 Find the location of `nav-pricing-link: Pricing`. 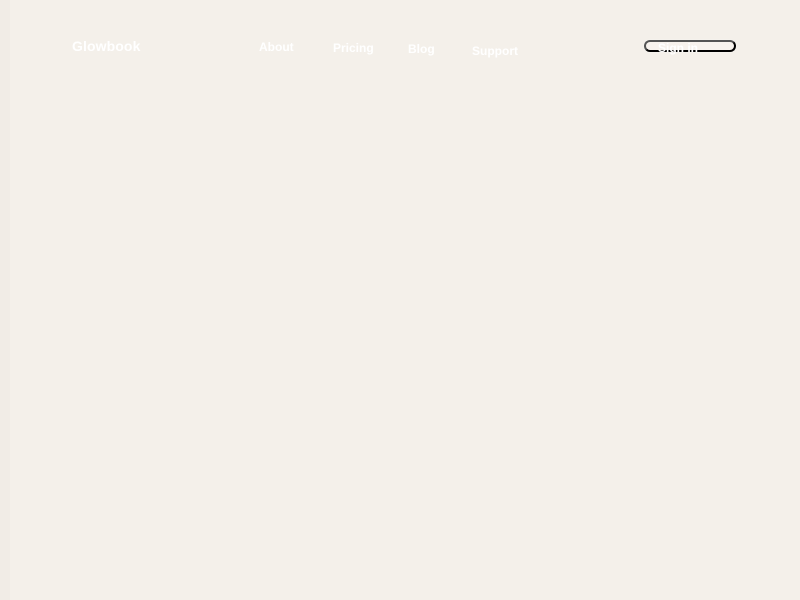

nav-pricing-link: Pricing is located at coordinates (353, 48).